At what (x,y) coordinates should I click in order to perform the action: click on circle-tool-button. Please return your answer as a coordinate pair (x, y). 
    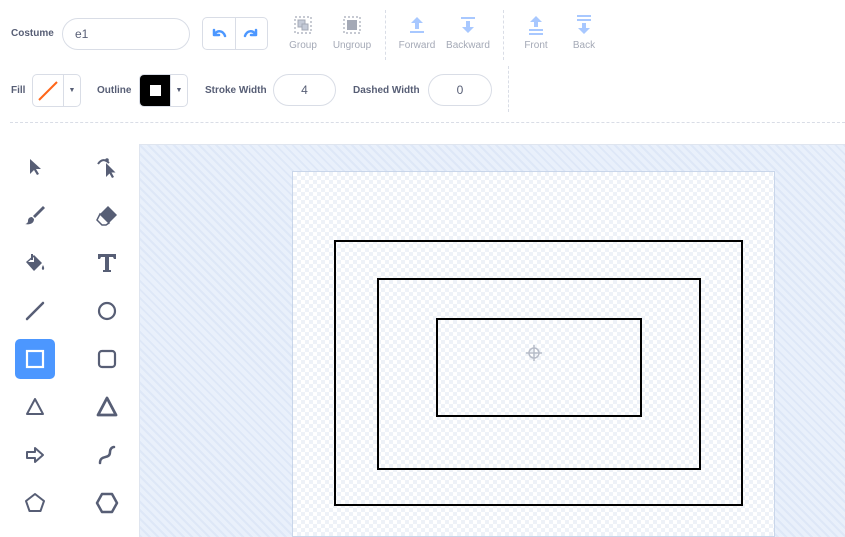
    Looking at the image, I should click on (107, 311).